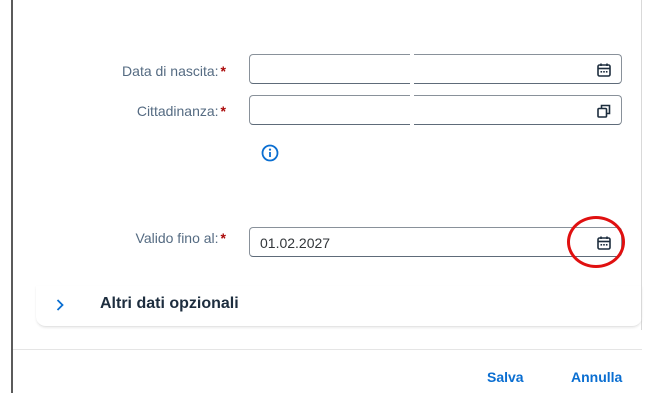  What do you see at coordinates (596, 377) in the screenshot?
I see `cancel-button: Annulla` at bounding box center [596, 377].